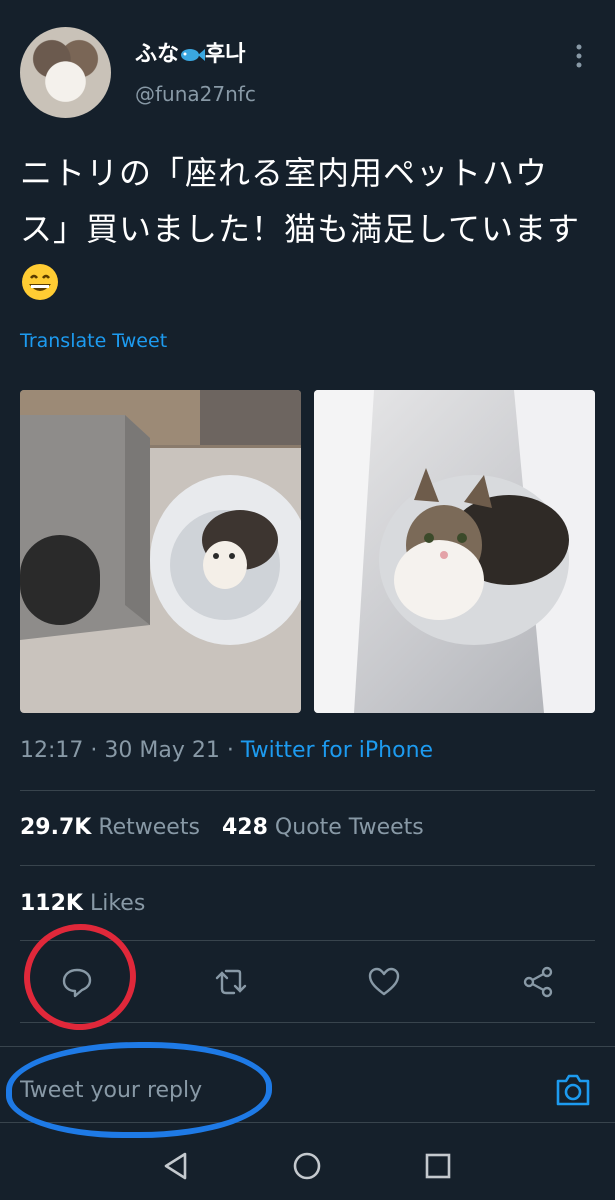  Describe the element at coordinates (195, 94) in the screenshot. I see `user-handle: @funa27nfc` at that location.